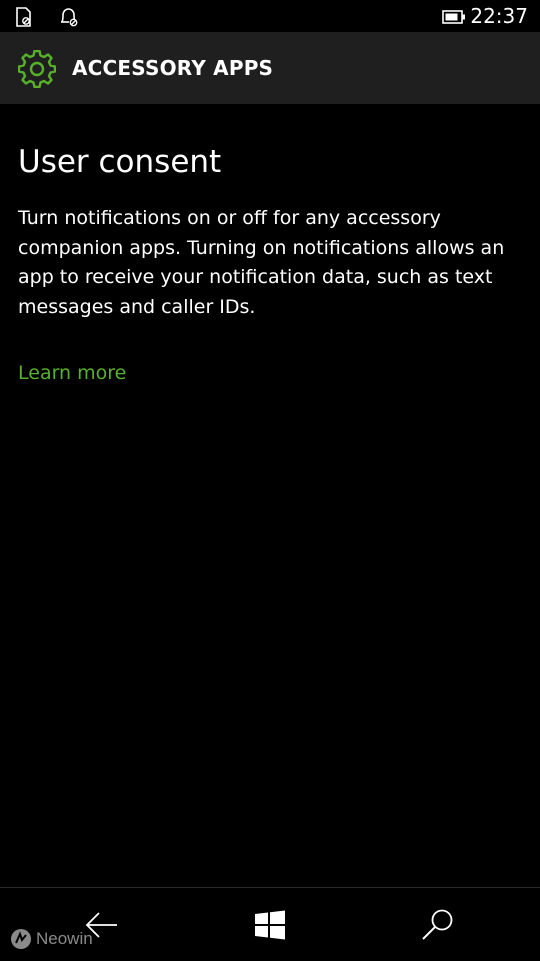 This screenshot has height=961, width=540. Describe the element at coordinates (72, 373) in the screenshot. I see `learn-more-link: Learn more` at that location.